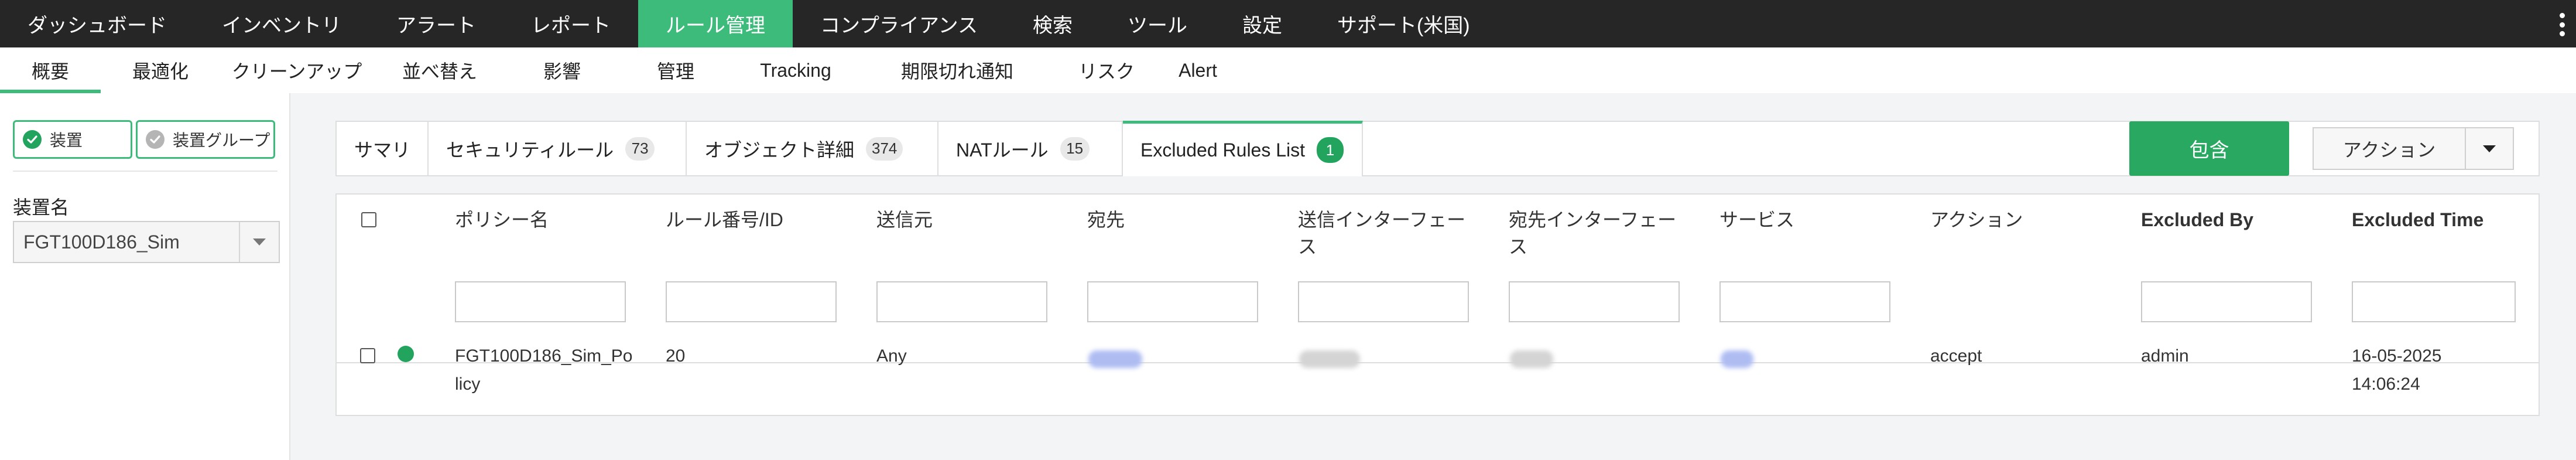 Image resolution: width=2576 pixels, height=460 pixels. I want to click on cell-excluded-time: 16-05-2025 14:06:24, so click(2397, 370).